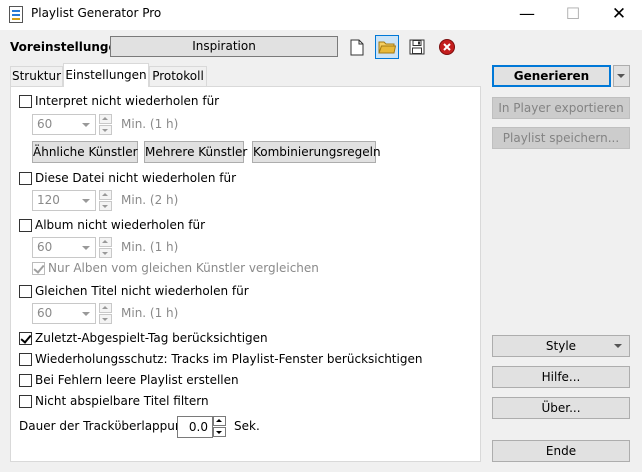  I want to click on filter-unplayable-label: Nicht abspielbare Titel filtern, so click(122, 401).